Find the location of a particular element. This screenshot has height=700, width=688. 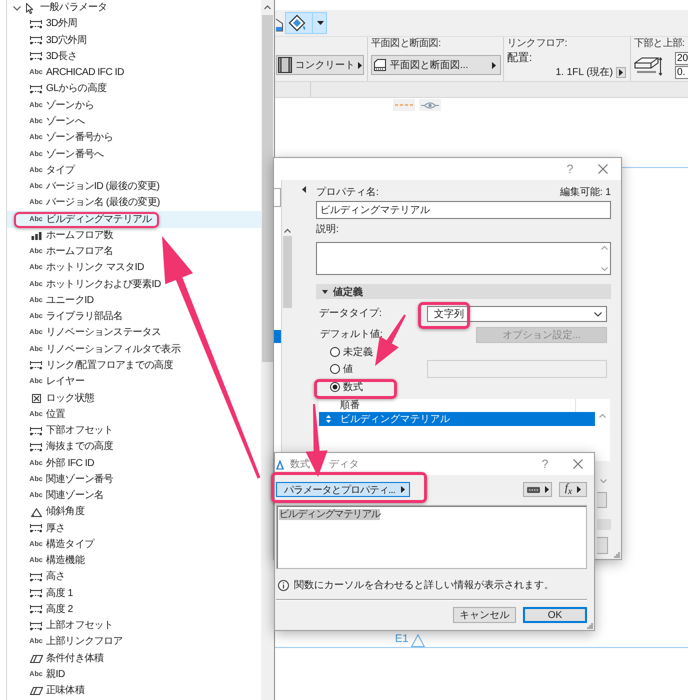

parameter-item: 条件付き体積 is located at coordinates (134, 658).